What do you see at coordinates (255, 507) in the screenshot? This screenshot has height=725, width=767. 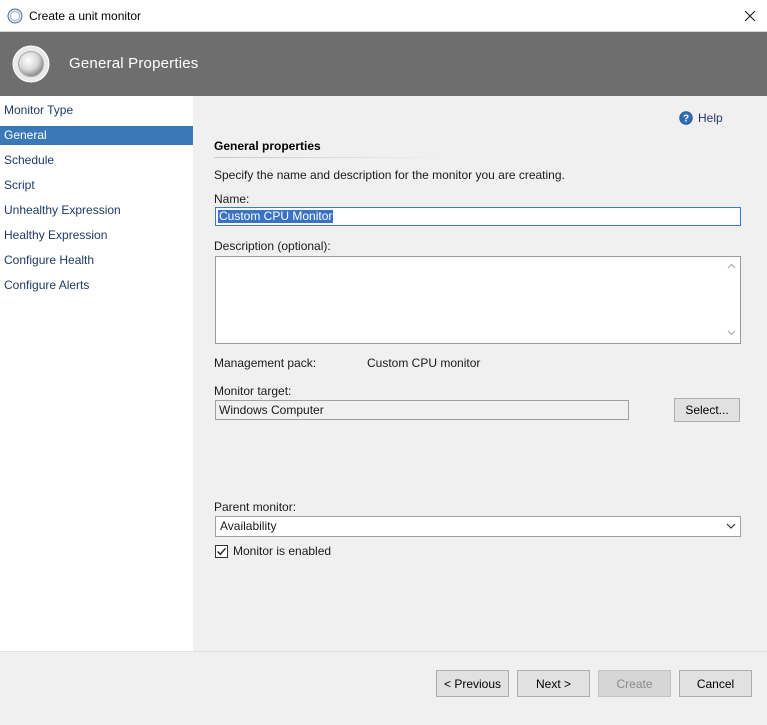 I see `parent-monitor-label: Parent monitor:` at bounding box center [255, 507].